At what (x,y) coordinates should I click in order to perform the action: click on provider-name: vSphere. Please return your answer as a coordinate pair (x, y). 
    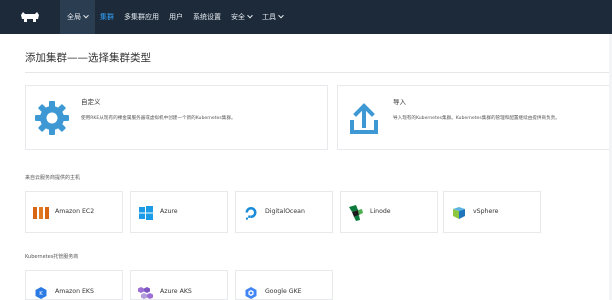
    Looking at the image, I should click on (486, 211).